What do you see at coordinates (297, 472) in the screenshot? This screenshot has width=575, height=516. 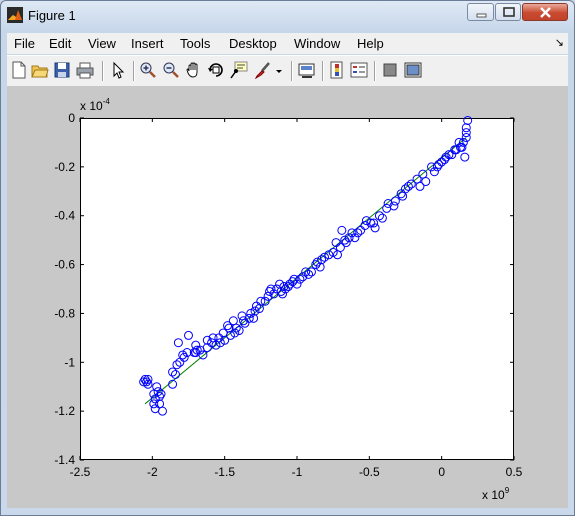 I see `x-tick-label: -1` at bounding box center [297, 472].